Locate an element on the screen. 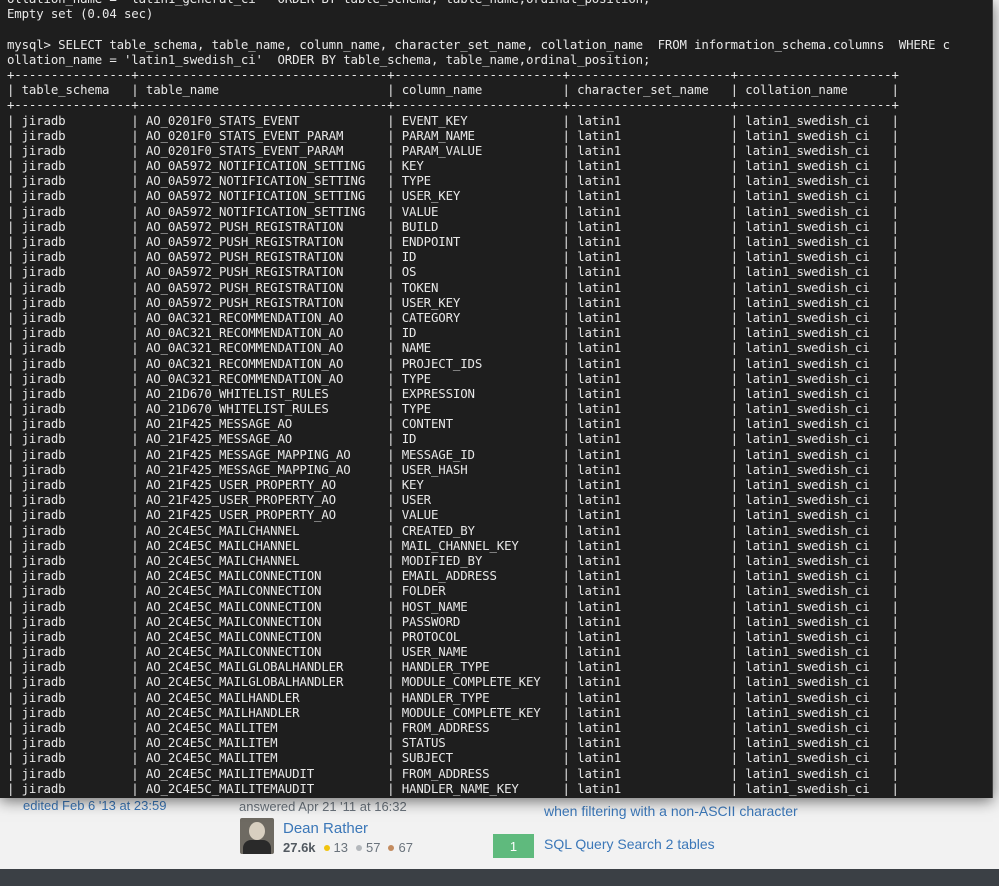 The height and width of the screenshot is (886, 999). gold-badge-icon is located at coordinates (326, 847).